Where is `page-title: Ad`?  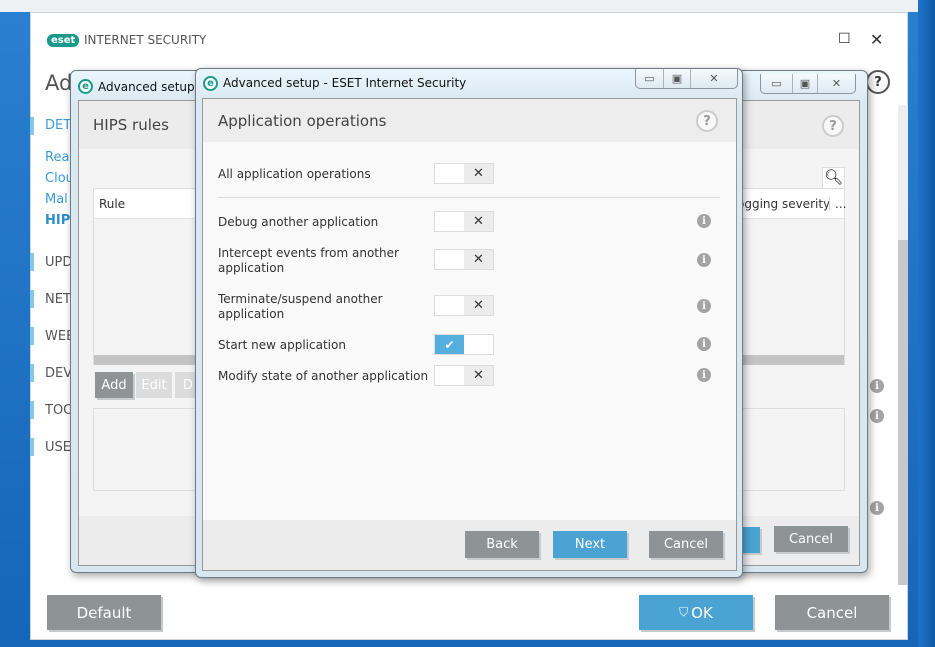 page-title: Ad is located at coordinates (59, 83).